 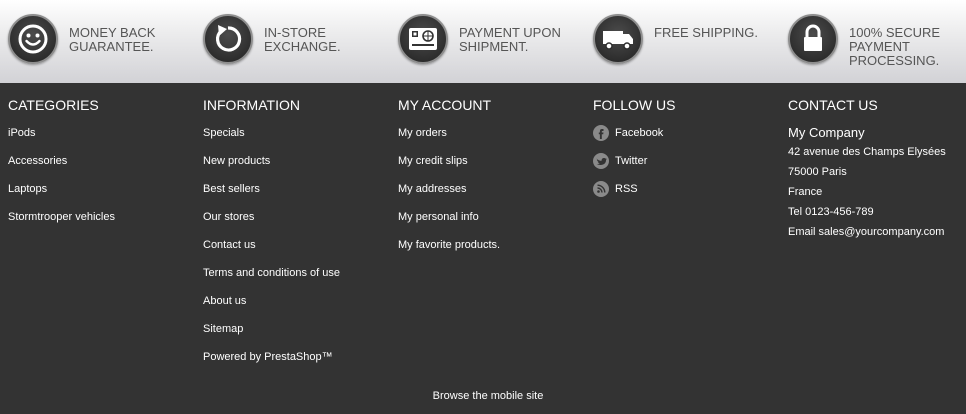 I want to click on social-link-twitter: Twitter, so click(x=688, y=167).